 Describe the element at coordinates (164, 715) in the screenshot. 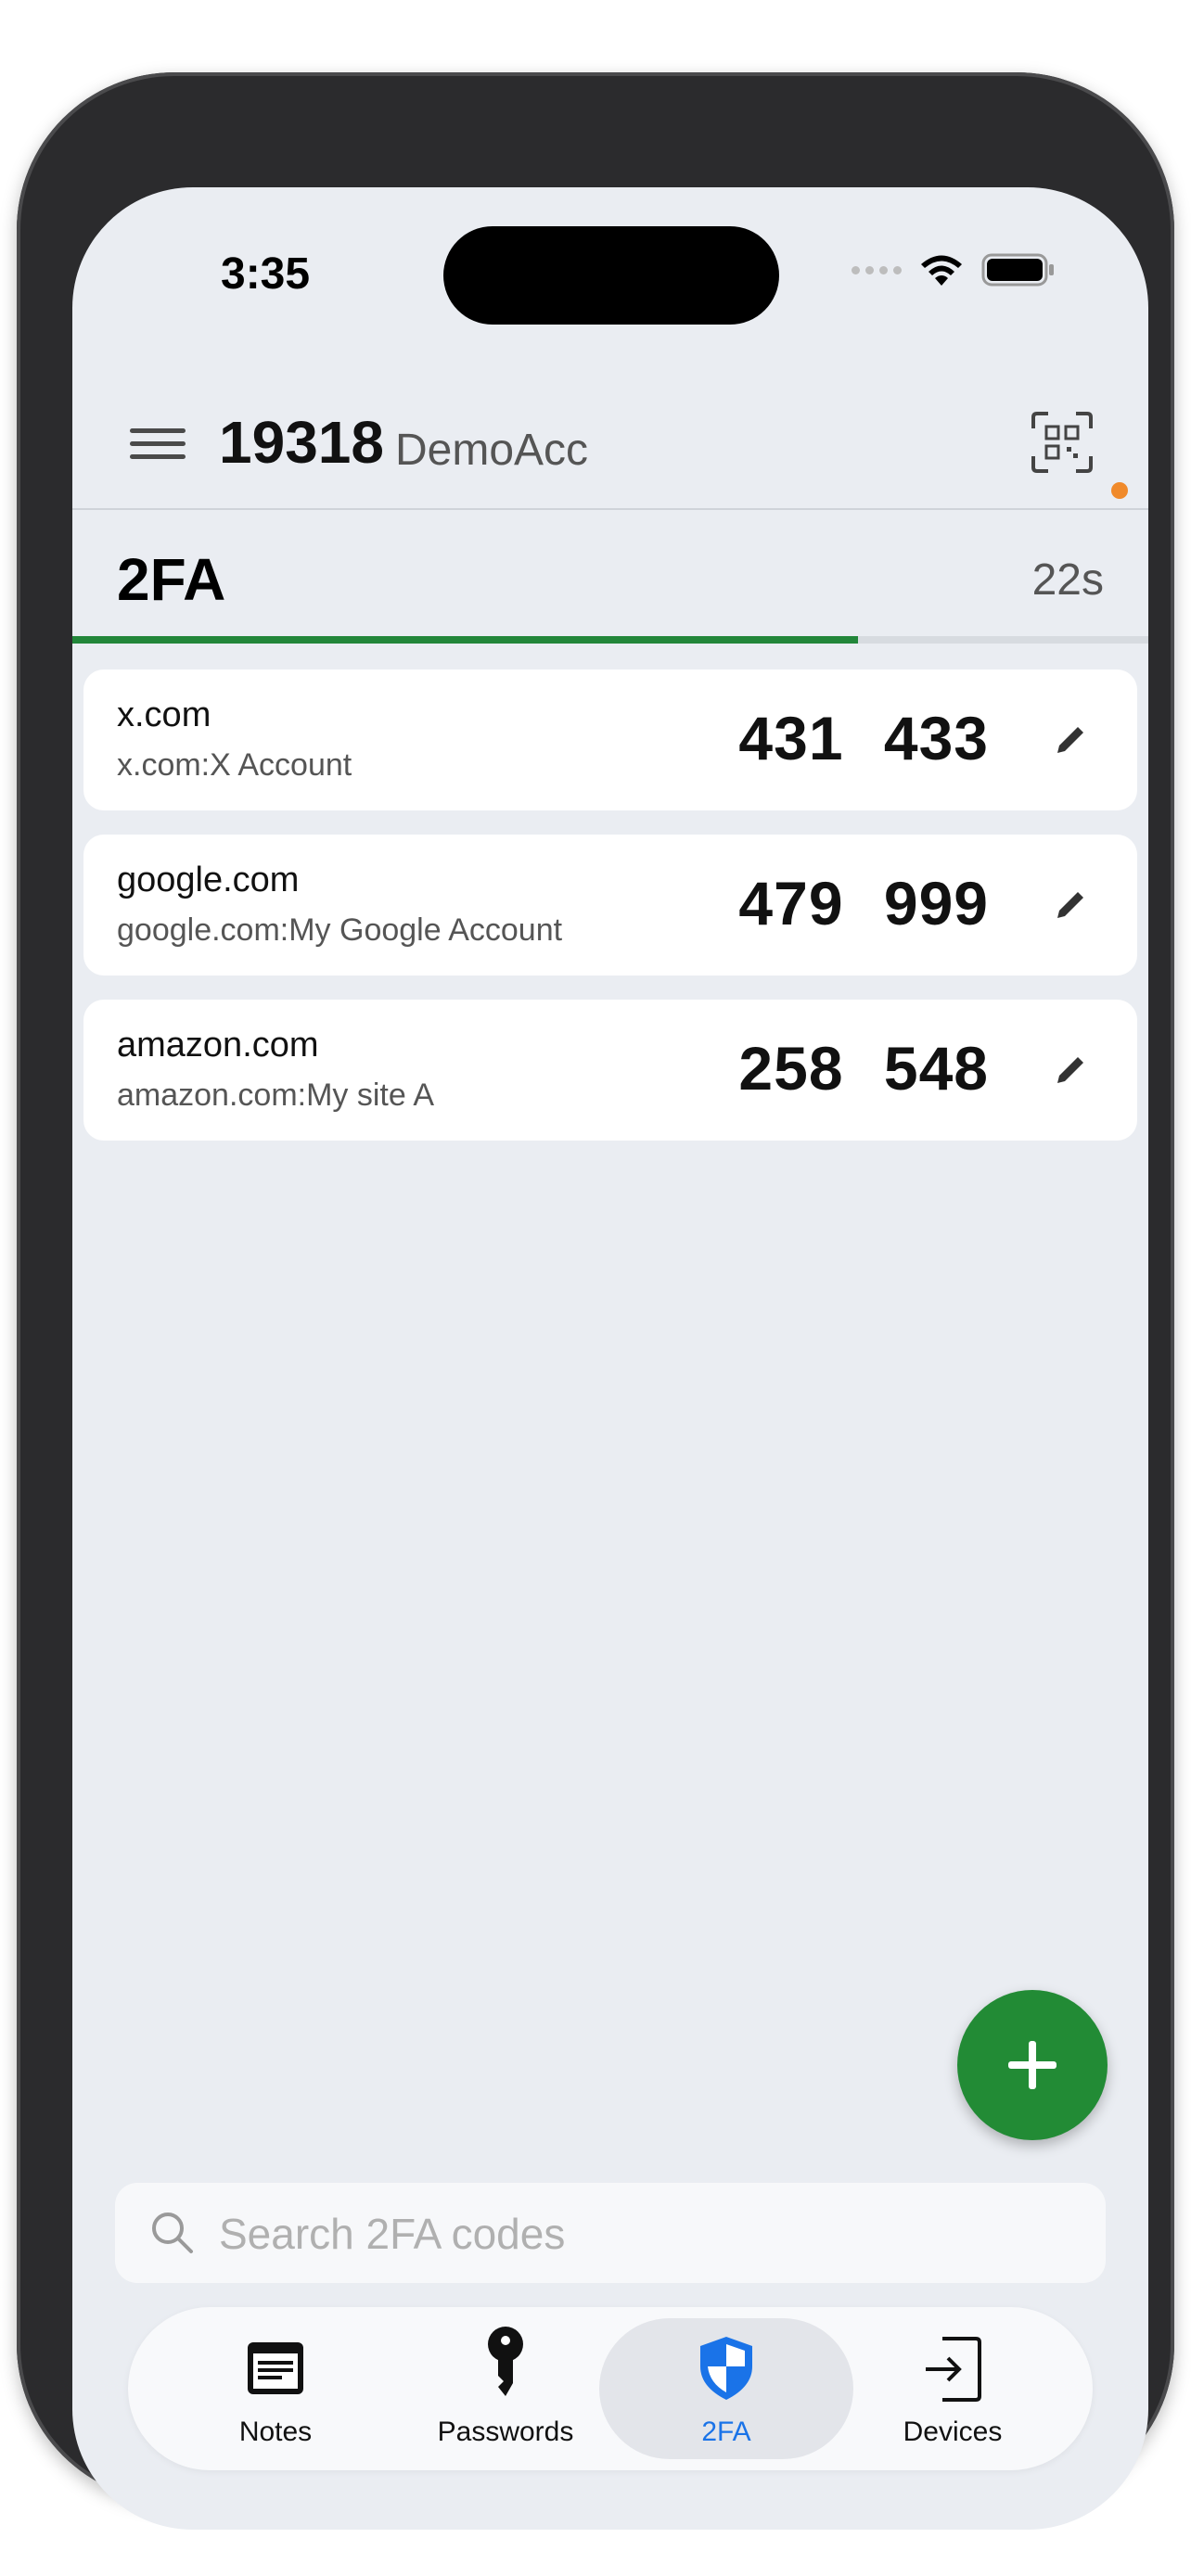

I see `item-site: x.com` at that location.